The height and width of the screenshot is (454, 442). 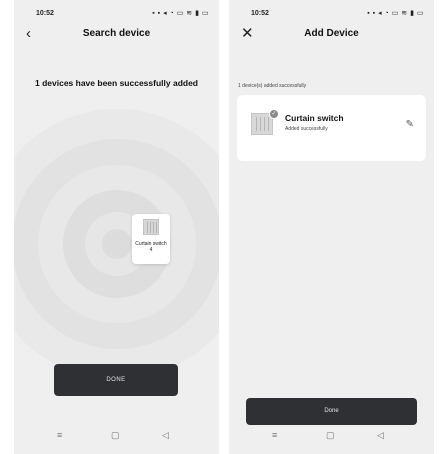 I want to click on device-status: Added successfully, so click(x=306, y=129).